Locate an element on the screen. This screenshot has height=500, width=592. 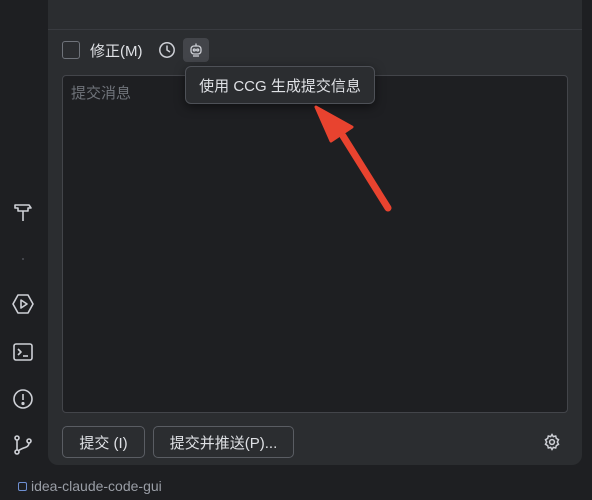
ccg-tooltip: 使用 CCG 生成提交信息 is located at coordinates (280, 85).